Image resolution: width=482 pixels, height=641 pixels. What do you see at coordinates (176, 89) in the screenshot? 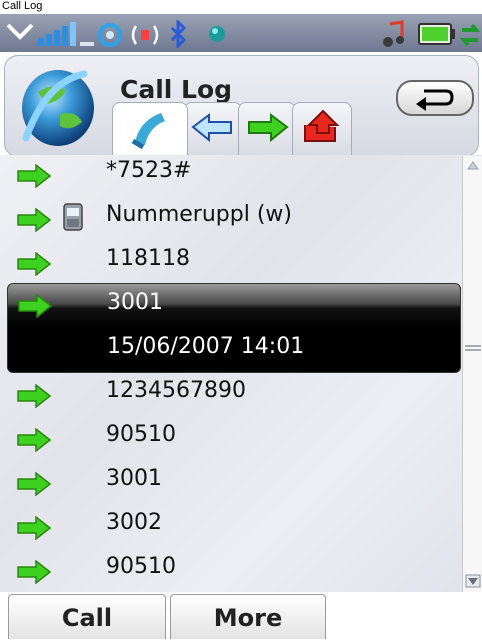
I see `page-title: Call Log` at bounding box center [176, 89].